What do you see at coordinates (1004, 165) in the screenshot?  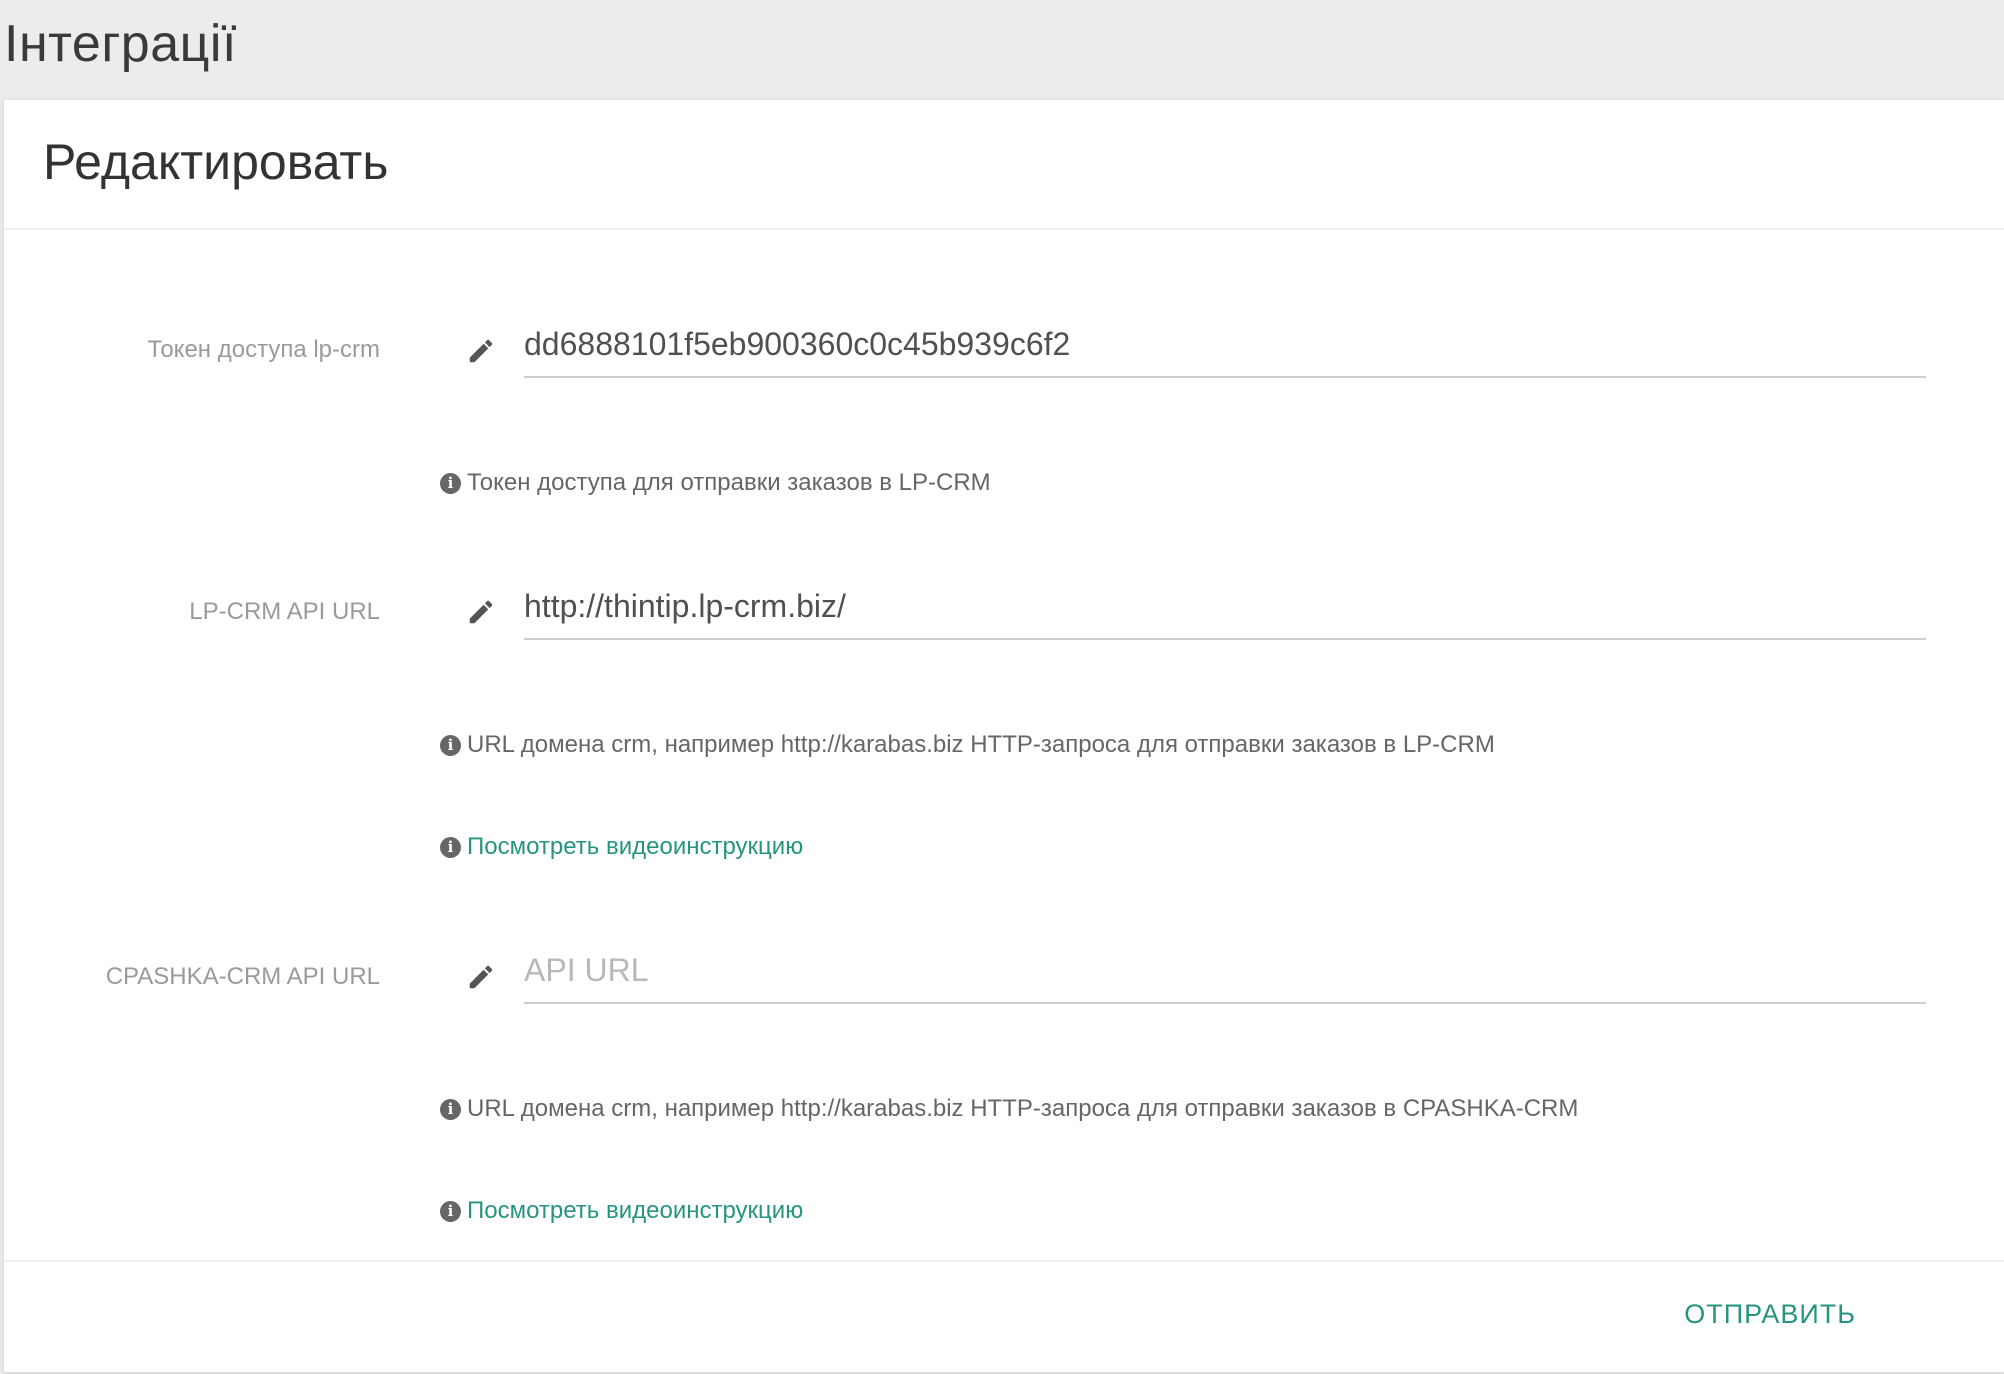 I see `card-header: Редактировать` at bounding box center [1004, 165].